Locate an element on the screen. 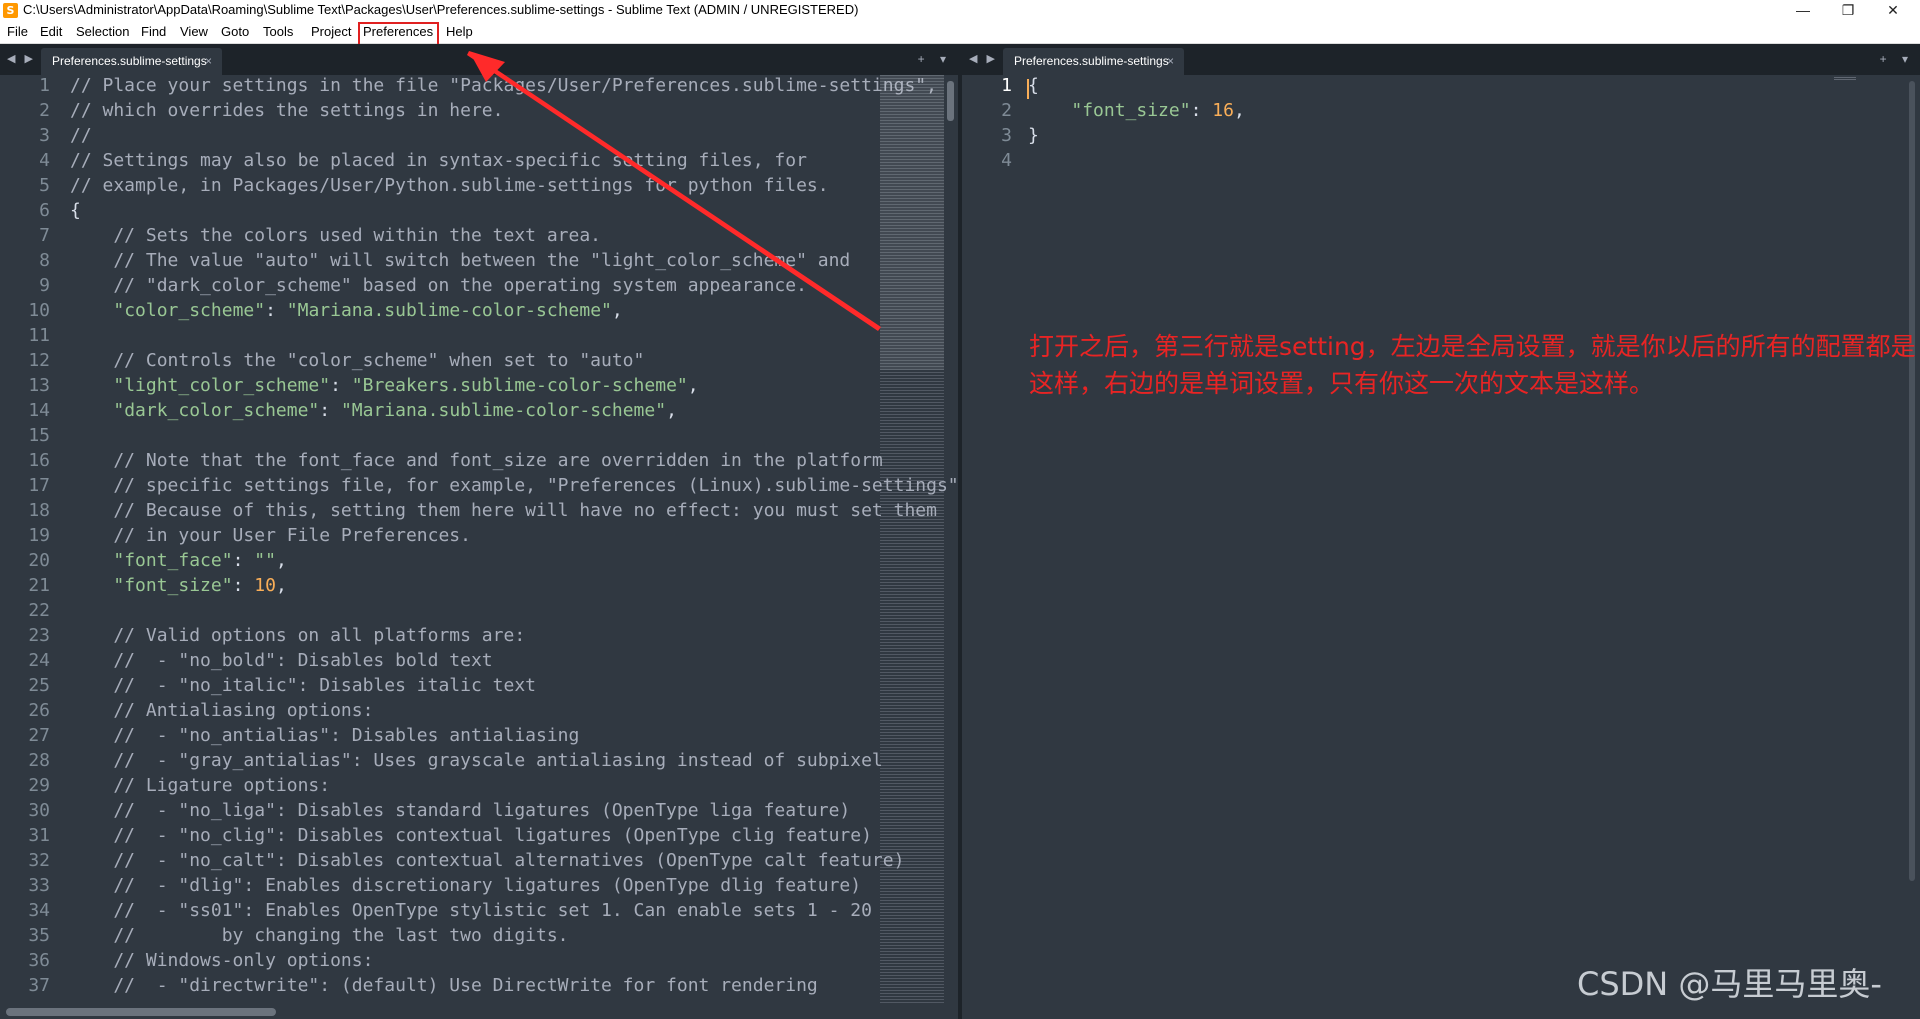  line-number: 20 is located at coordinates (39, 560).